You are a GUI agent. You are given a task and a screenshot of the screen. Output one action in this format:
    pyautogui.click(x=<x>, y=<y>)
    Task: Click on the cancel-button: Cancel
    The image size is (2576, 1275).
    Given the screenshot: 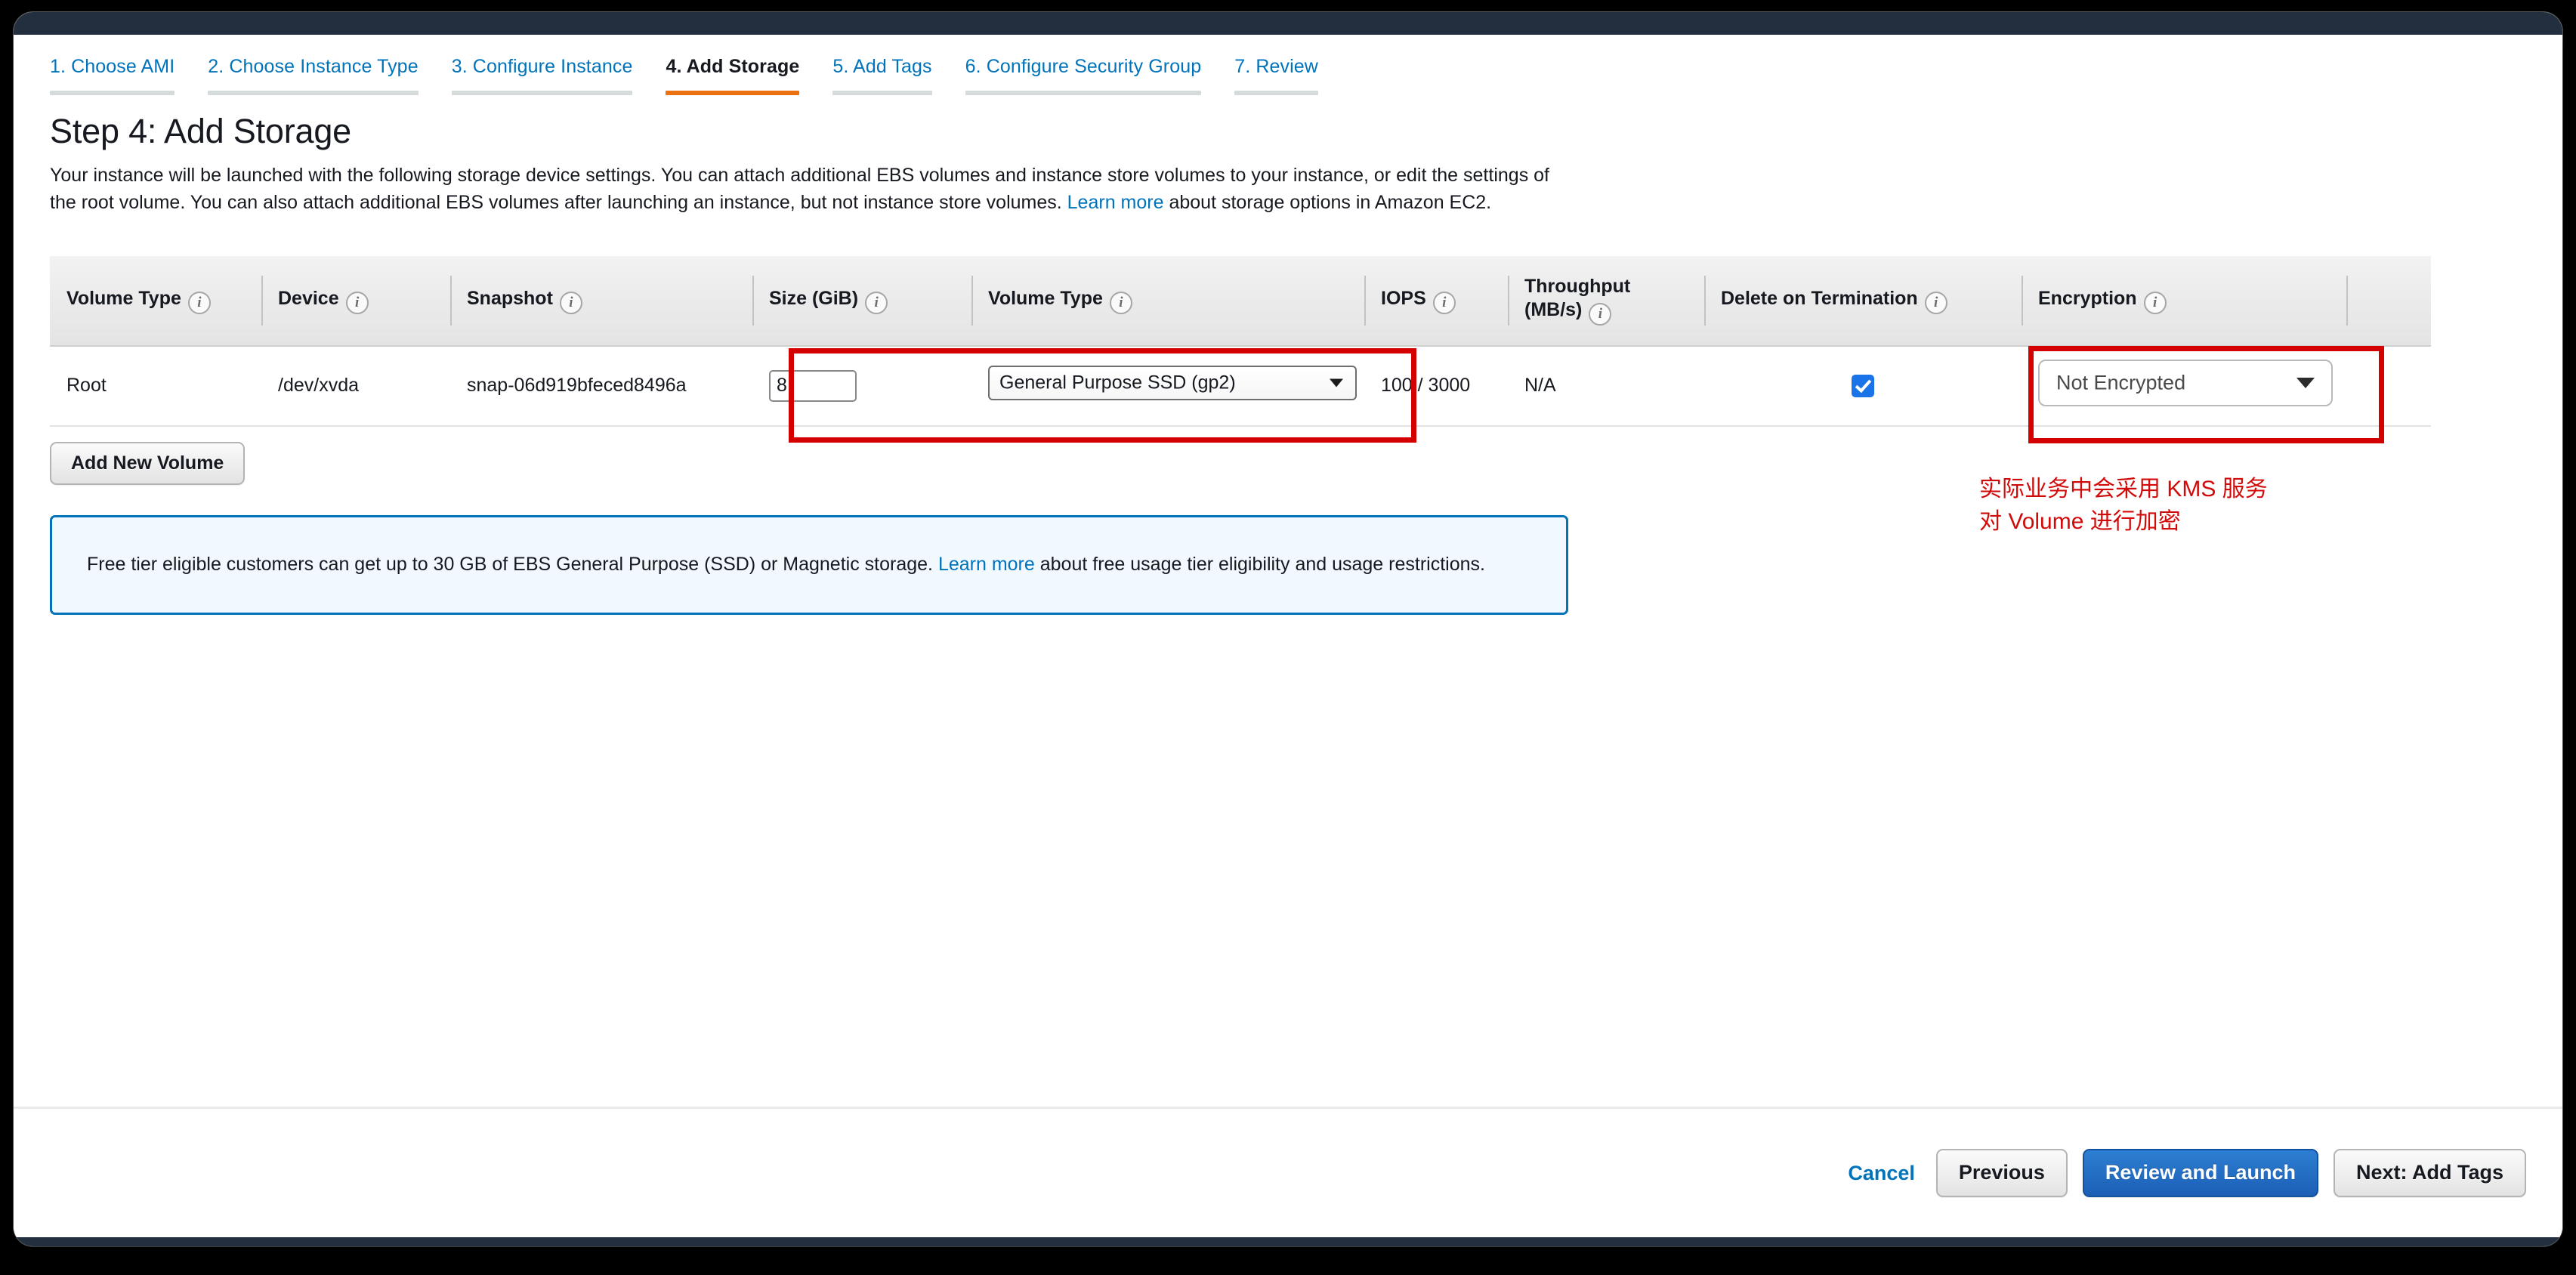 What is the action you would take?
    pyautogui.click(x=1881, y=1173)
    